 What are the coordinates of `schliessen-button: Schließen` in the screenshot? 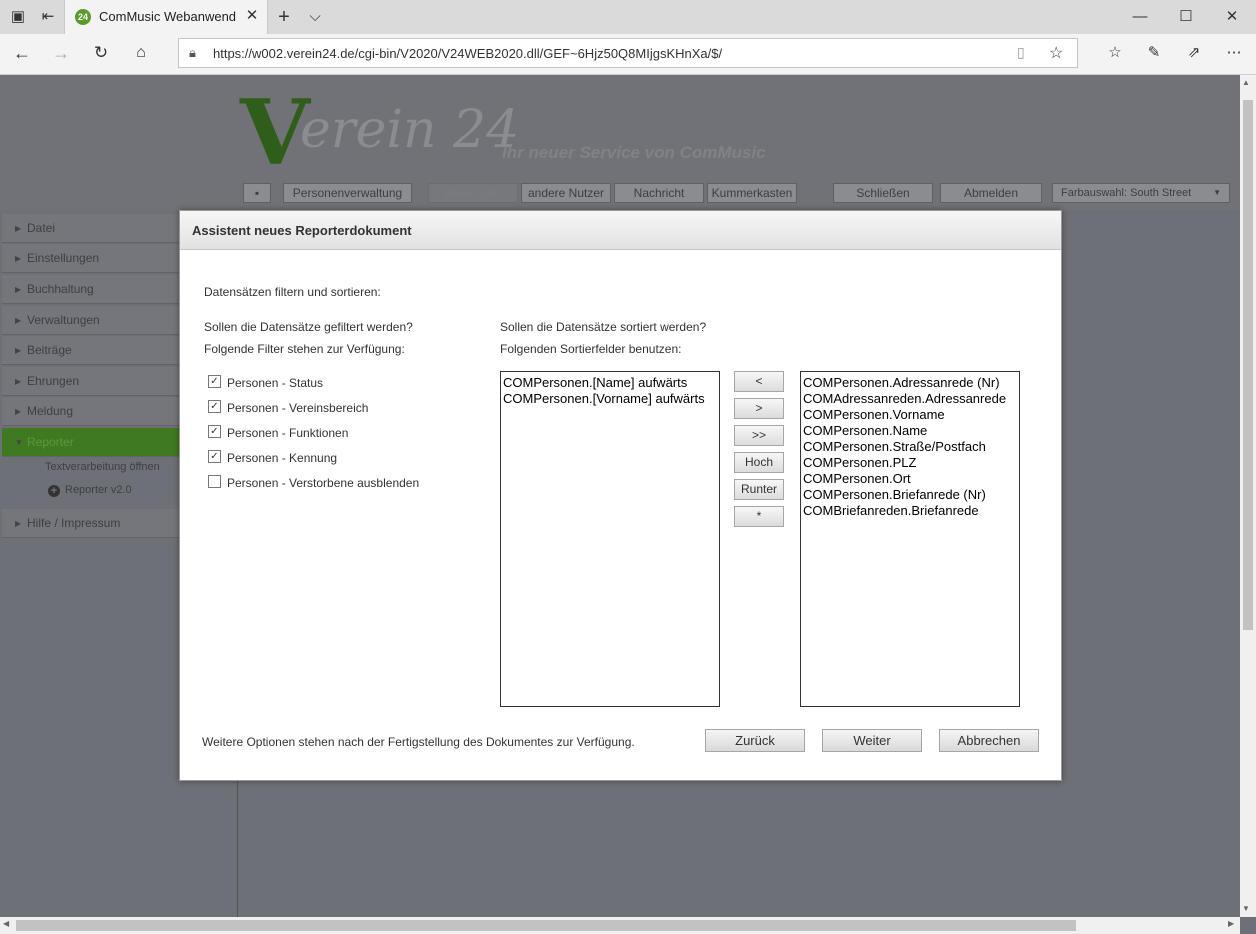 It's located at (883, 193).